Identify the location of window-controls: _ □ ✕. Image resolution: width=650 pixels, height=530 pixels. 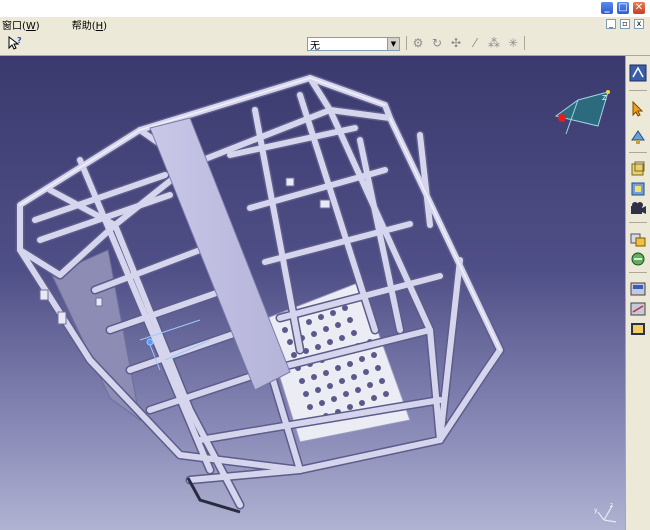
(623, 8).